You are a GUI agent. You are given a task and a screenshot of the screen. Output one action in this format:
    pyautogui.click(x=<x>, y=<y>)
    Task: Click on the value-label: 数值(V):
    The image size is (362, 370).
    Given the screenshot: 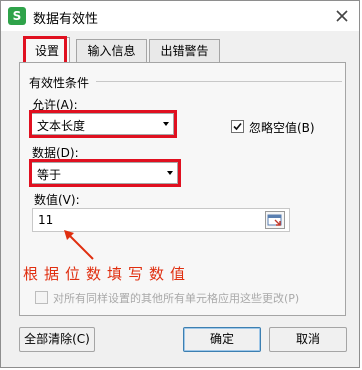 What is the action you would take?
    pyautogui.click(x=57, y=200)
    